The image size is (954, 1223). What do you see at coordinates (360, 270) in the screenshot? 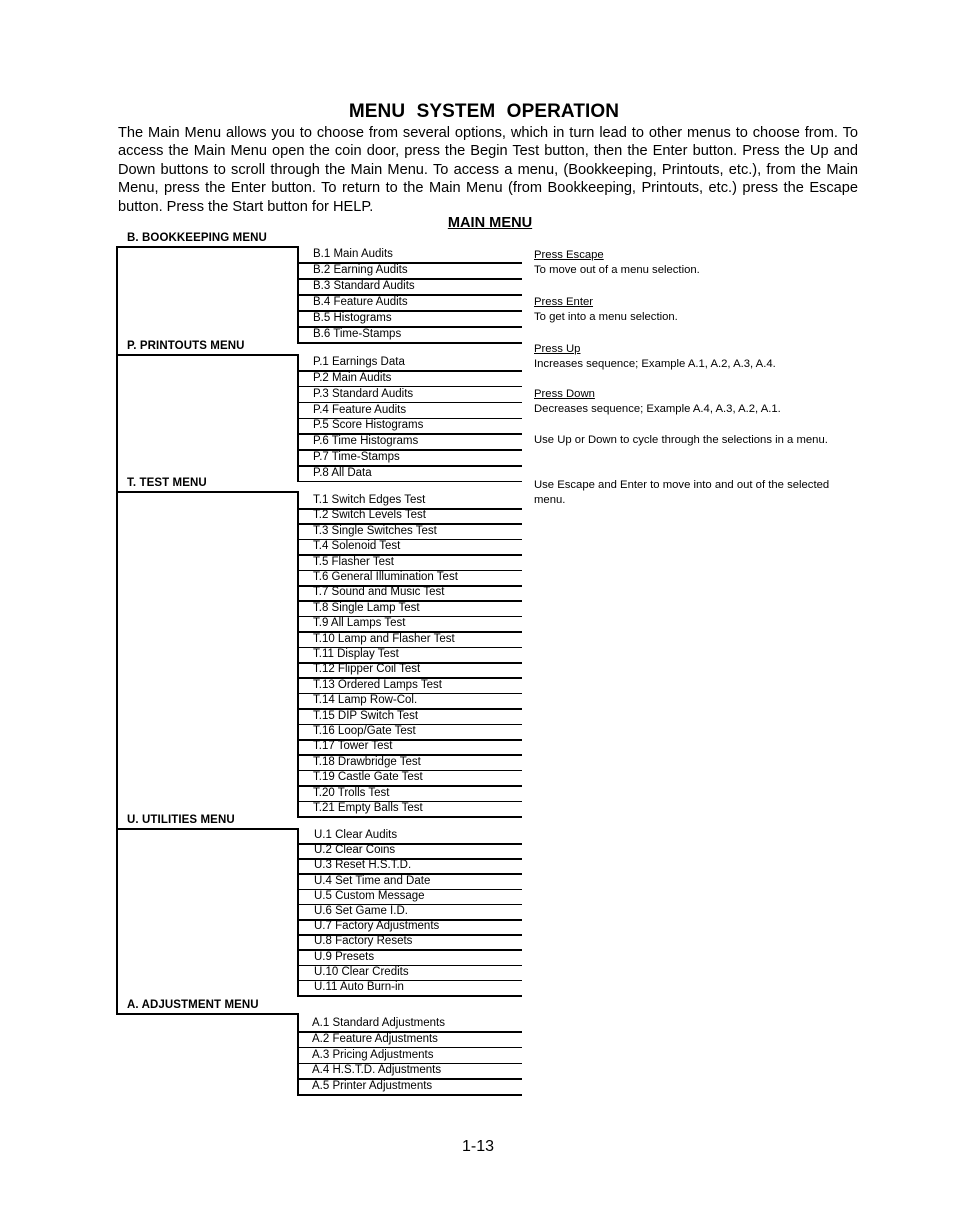
I see `menu-item: B.2 Earning Audits` at bounding box center [360, 270].